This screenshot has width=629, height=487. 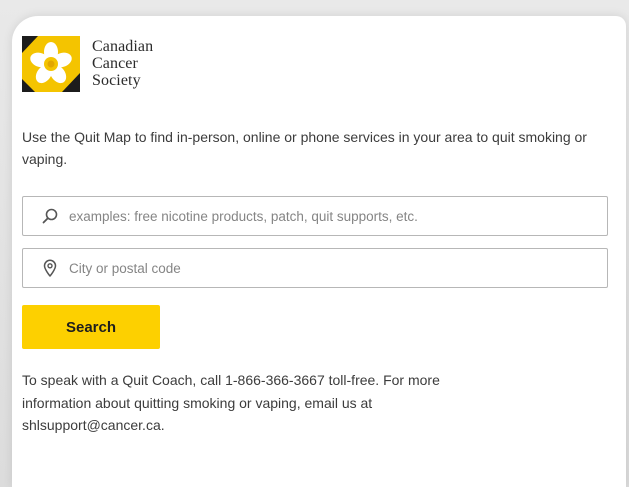 What do you see at coordinates (91, 327) in the screenshot?
I see `search-button: Search` at bounding box center [91, 327].